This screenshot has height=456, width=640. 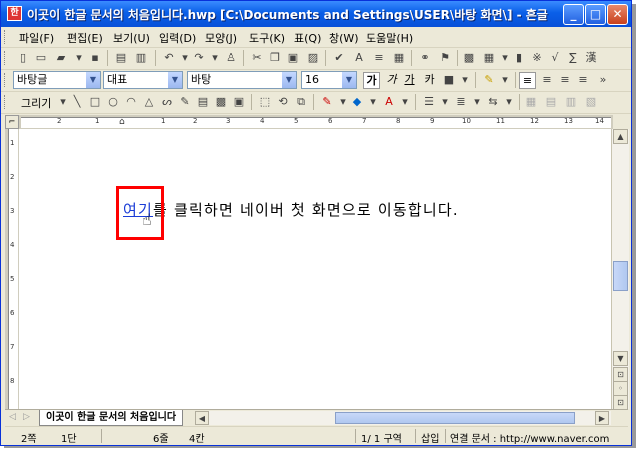 I want to click on status-insert-mode: 삽입, so click(x=430, y=437).